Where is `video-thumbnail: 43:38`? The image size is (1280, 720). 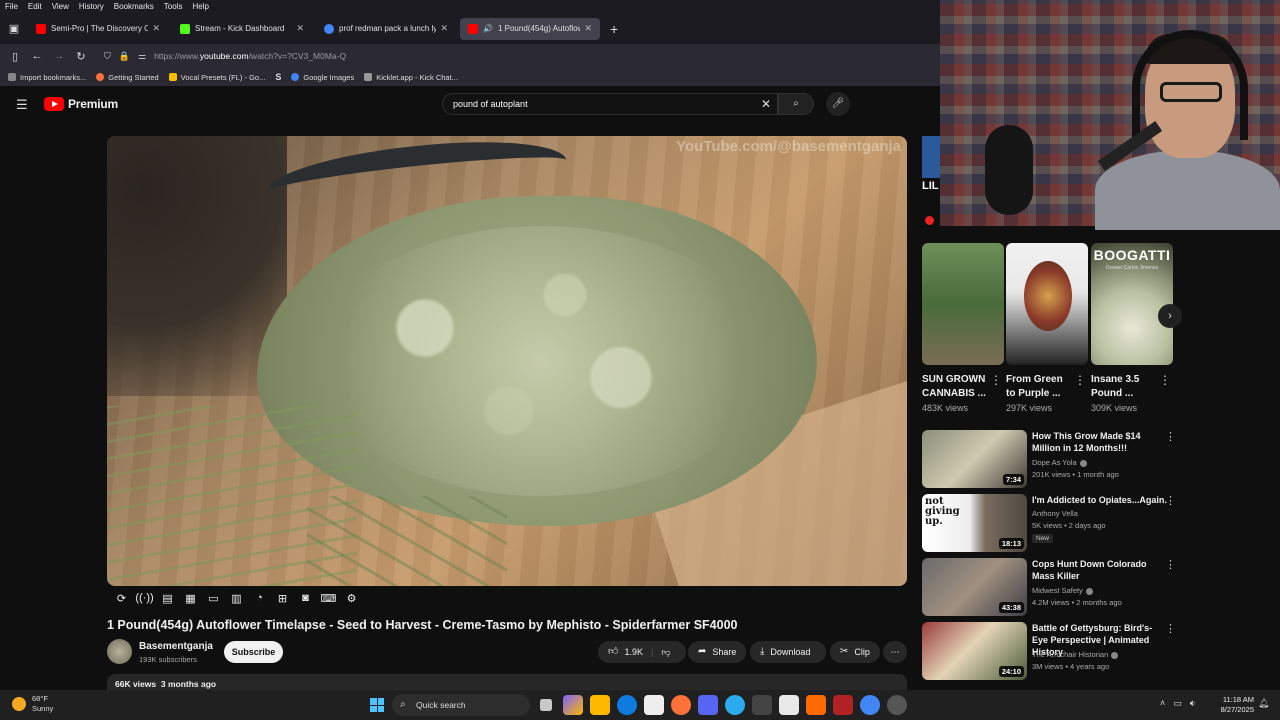 video-thumbnail: 43:38 is located at coordinates (974, 587).